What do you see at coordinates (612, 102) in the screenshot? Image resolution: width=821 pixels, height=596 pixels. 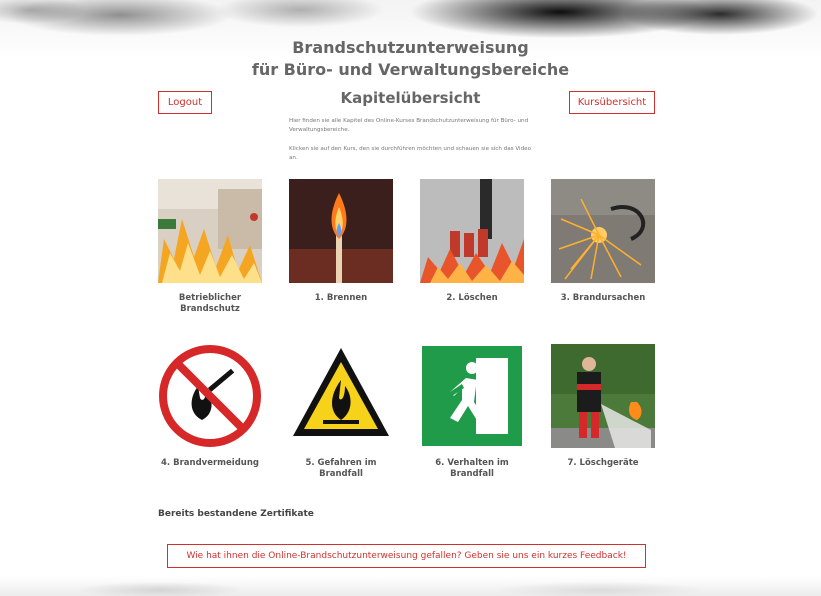 I see `course-overview-button: Kursübersicht` at bounding box center [612, 102].